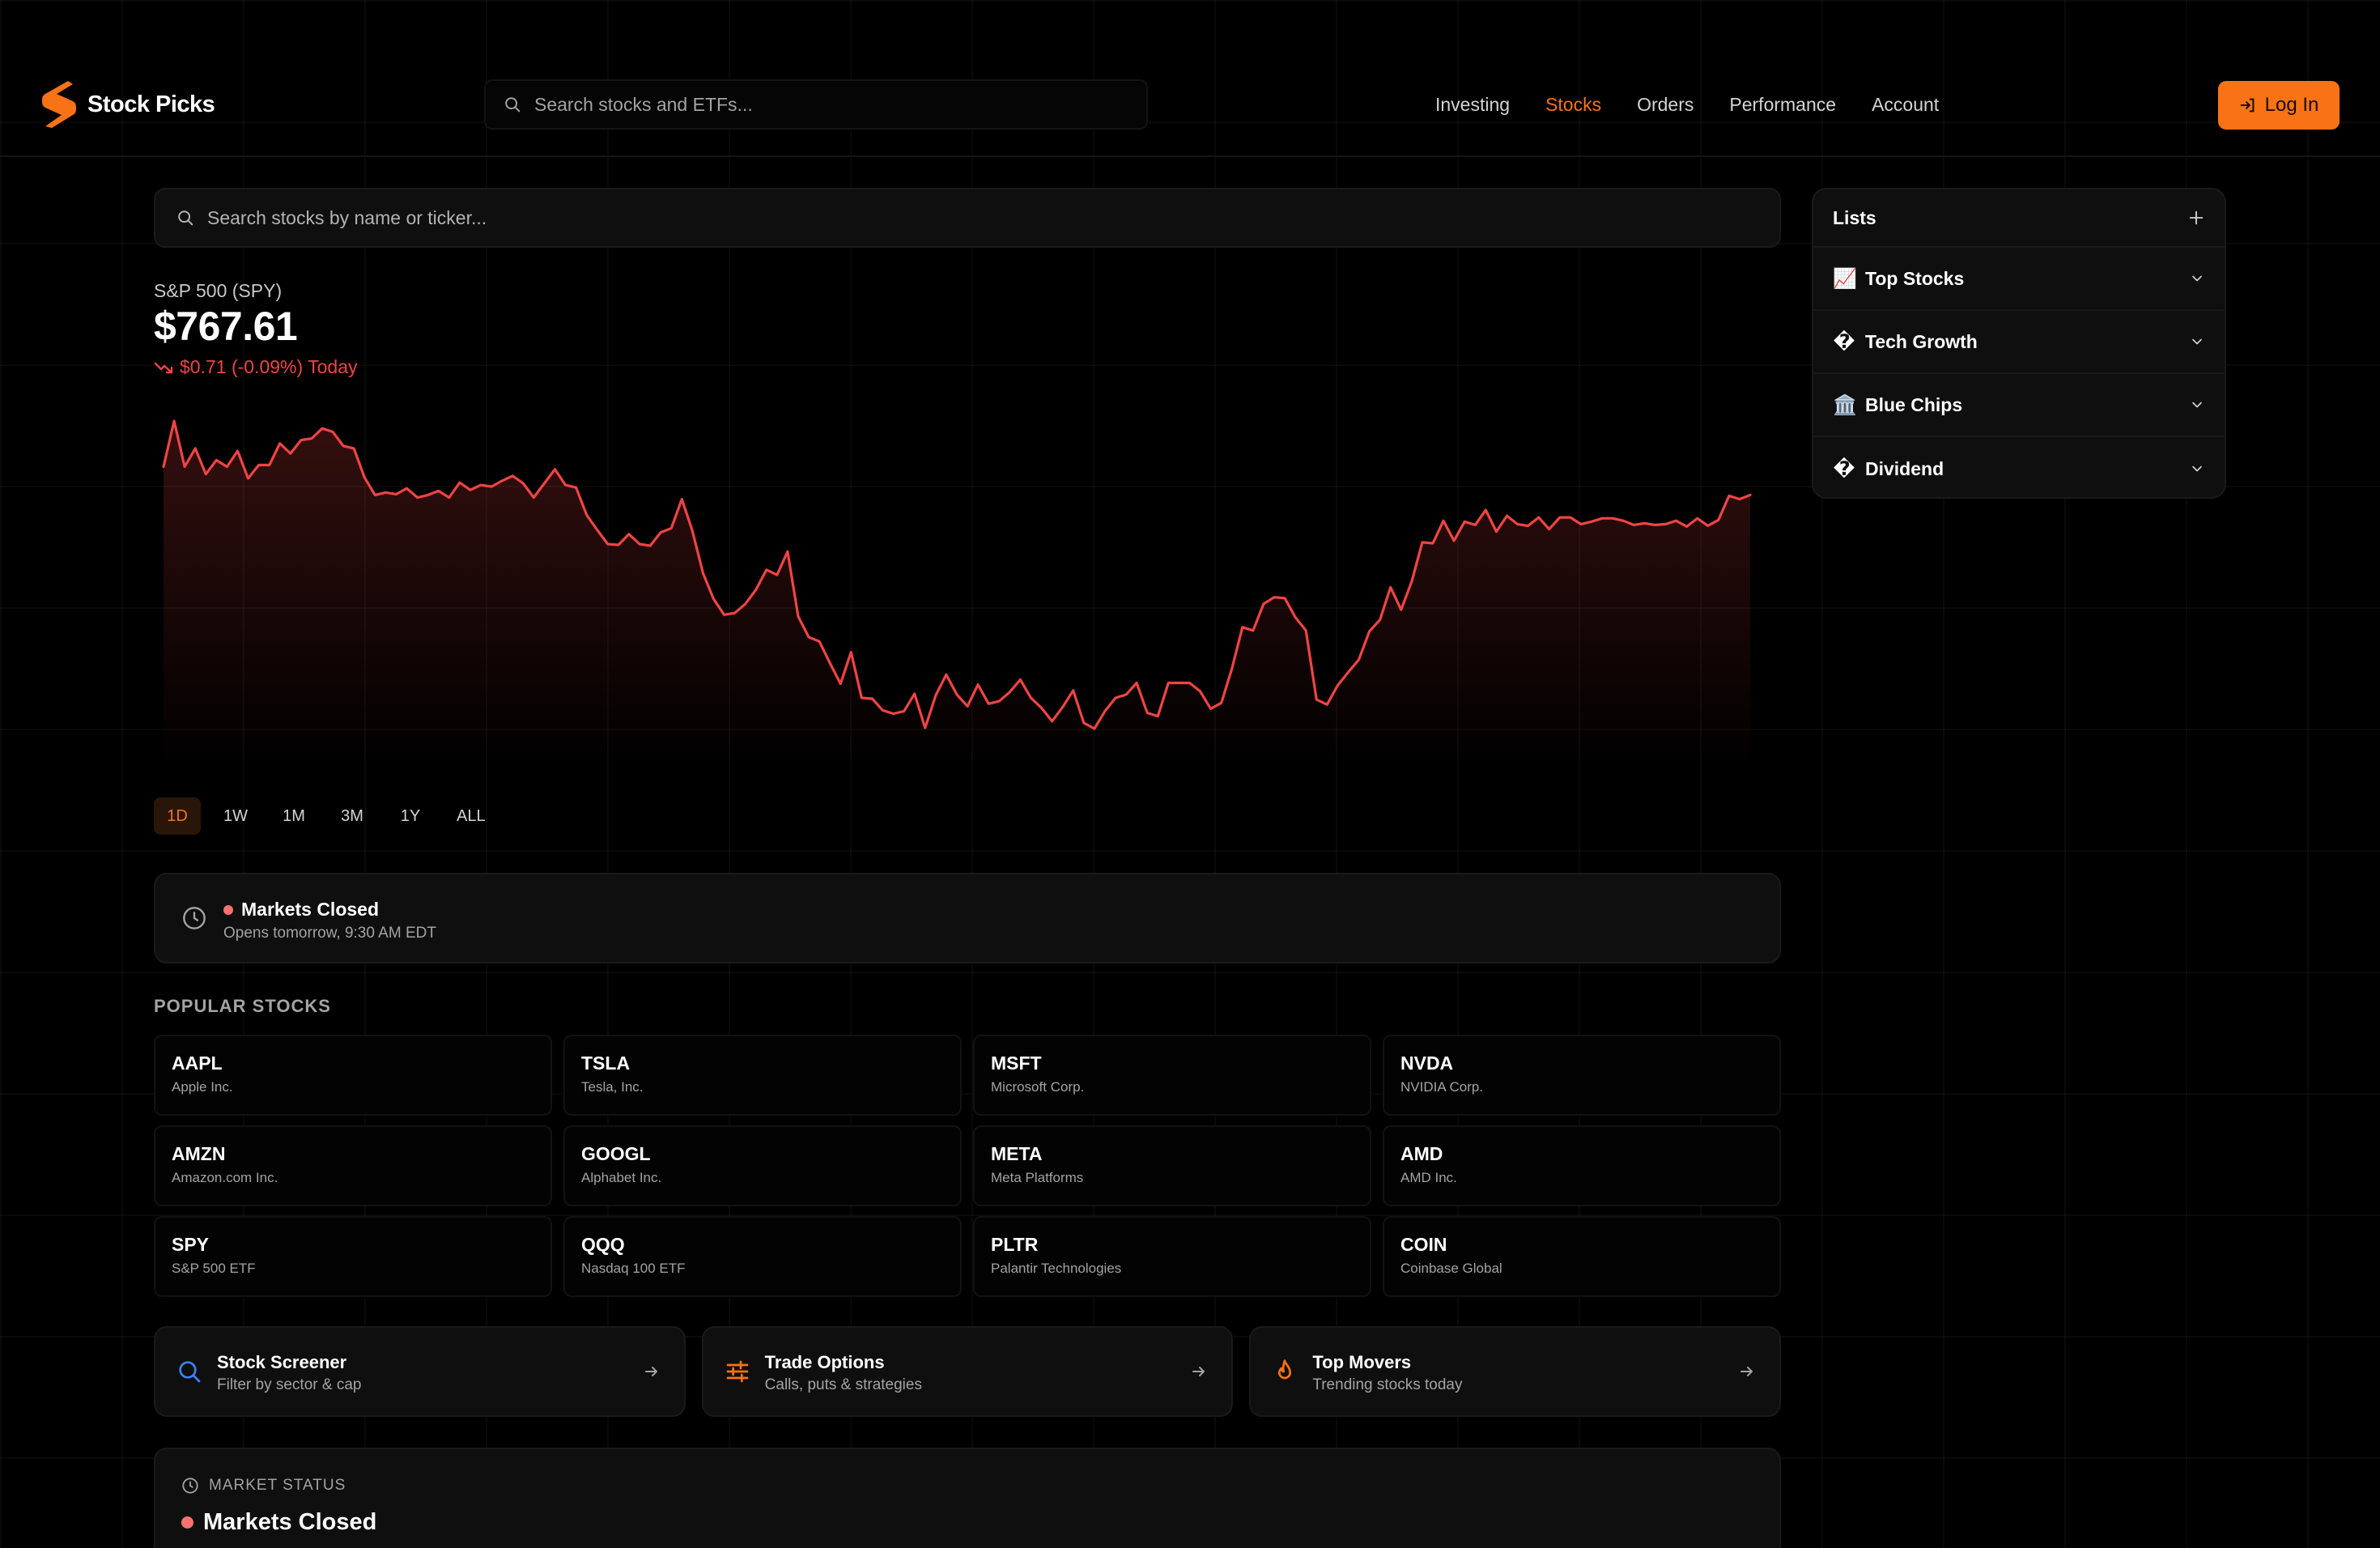 The height and width of the screenshot is (1548, 2380). Describe the element at coordinates (353, 1256) in the screenshot. I see `stock-card-spy: SPY S&P 500 ETF` at that location.